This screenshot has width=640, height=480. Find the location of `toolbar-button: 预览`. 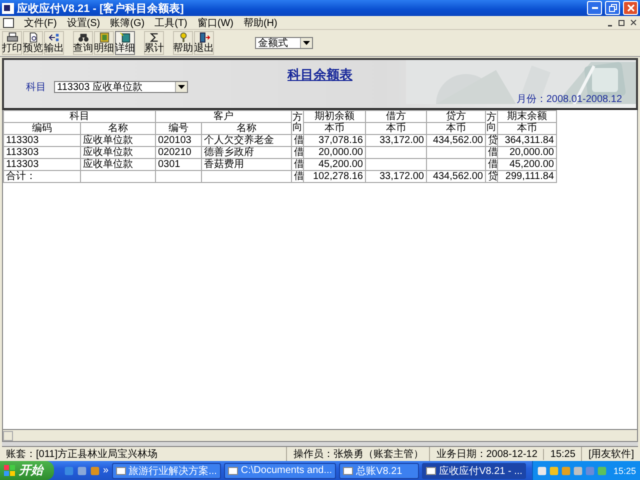

toolbar-button: 预览 is located at coordinates (33, 43).